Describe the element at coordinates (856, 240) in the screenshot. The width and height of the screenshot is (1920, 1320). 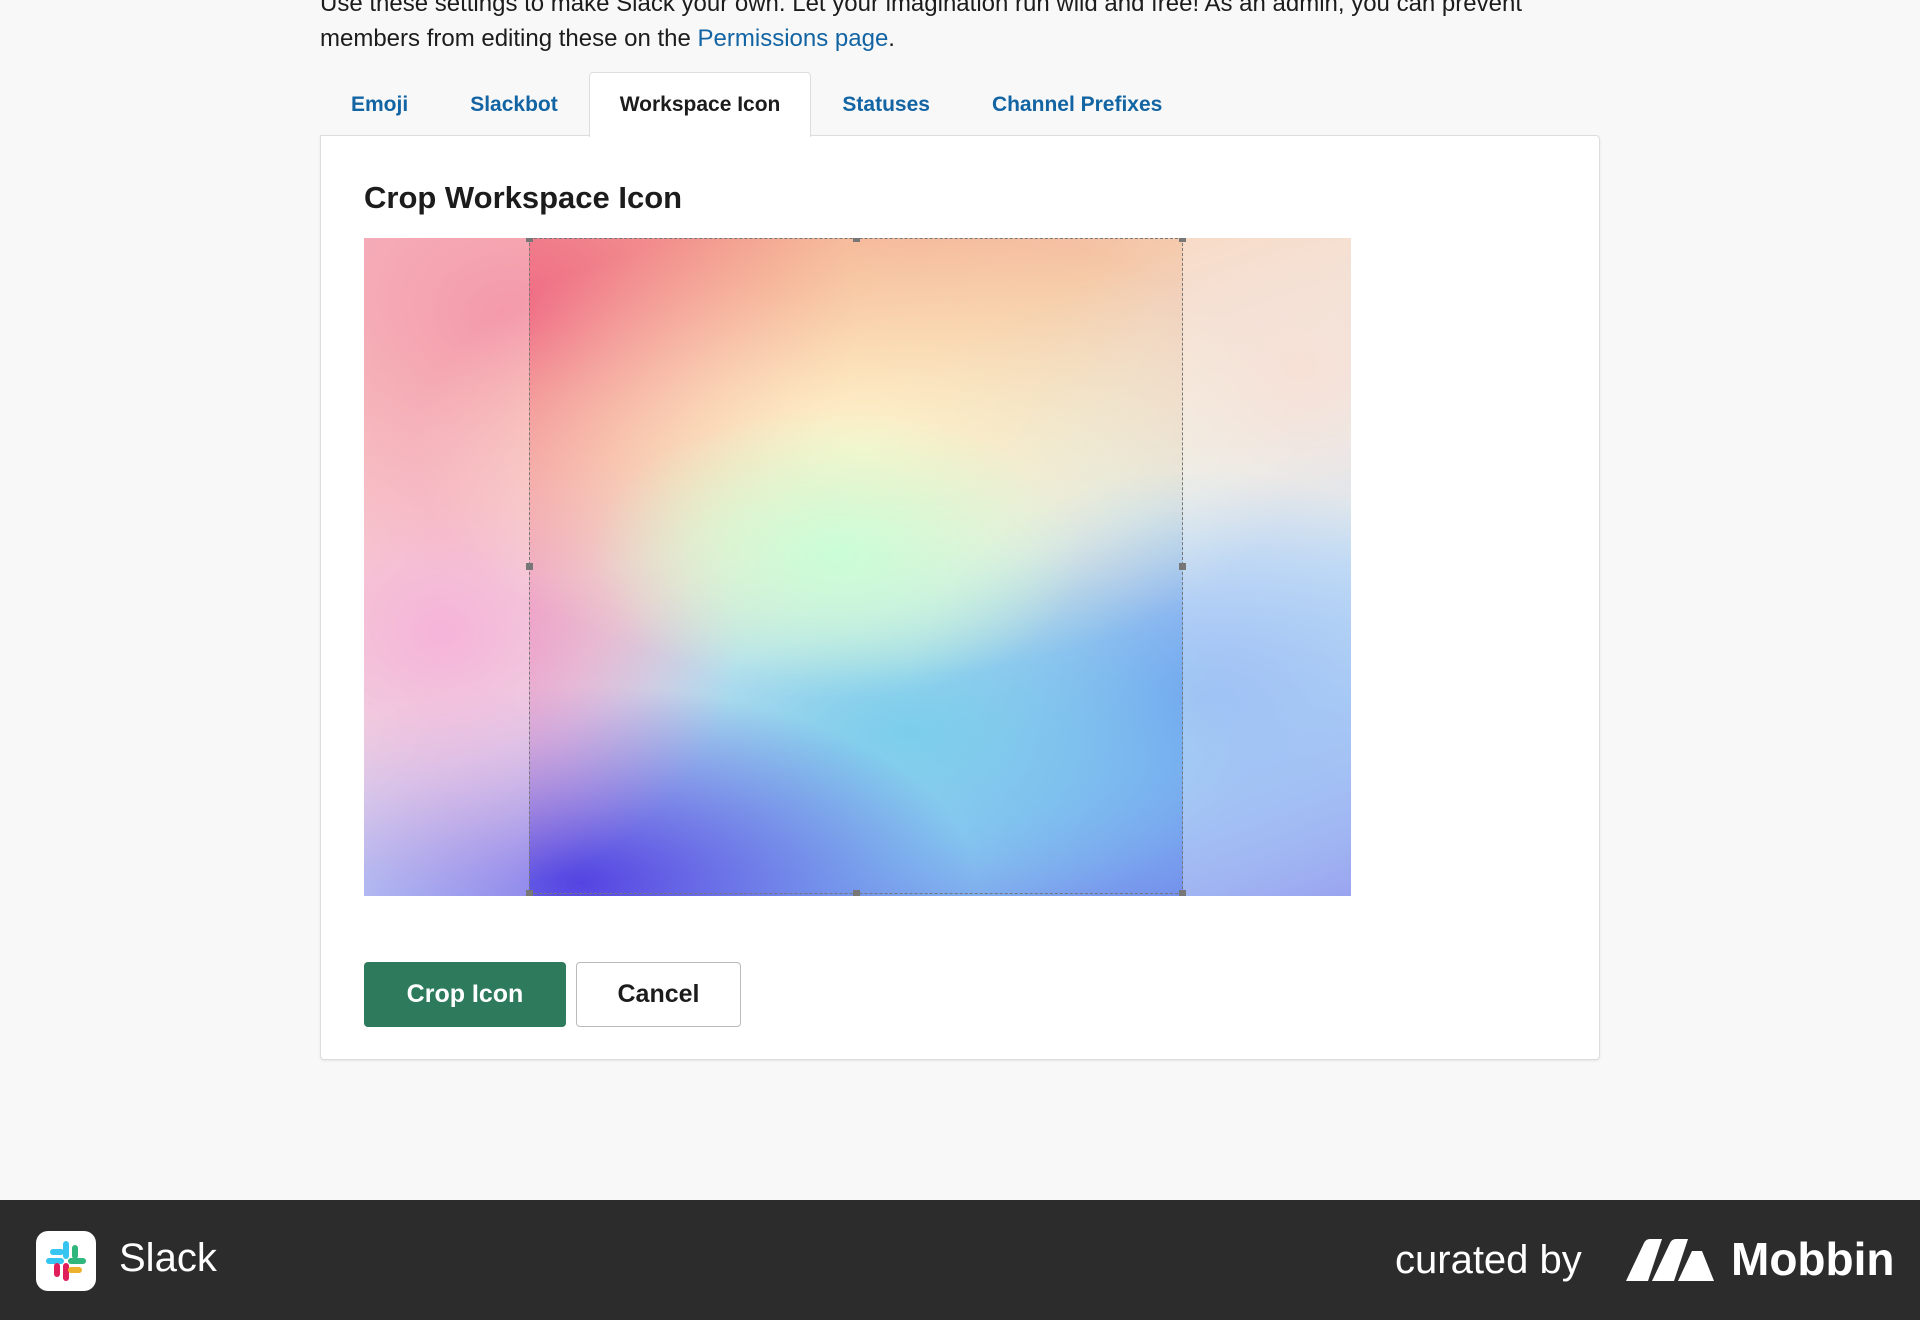
I see `crop-handle-top` at that location.